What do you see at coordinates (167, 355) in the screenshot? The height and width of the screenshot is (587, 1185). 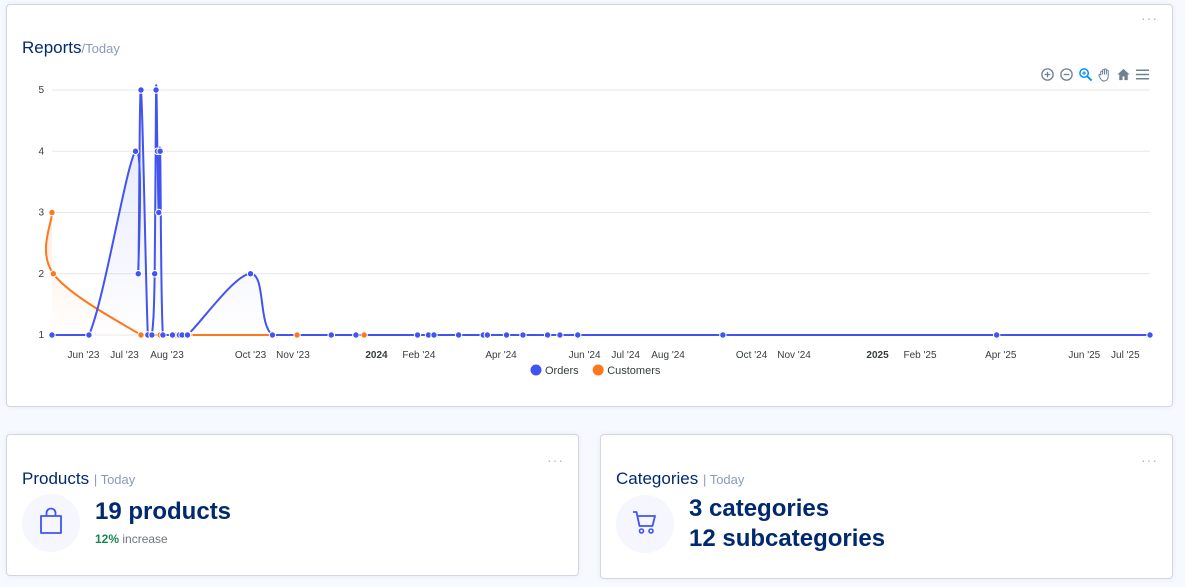 I see `x-tick-label: Aug '23` at bounding box center [167, 355].